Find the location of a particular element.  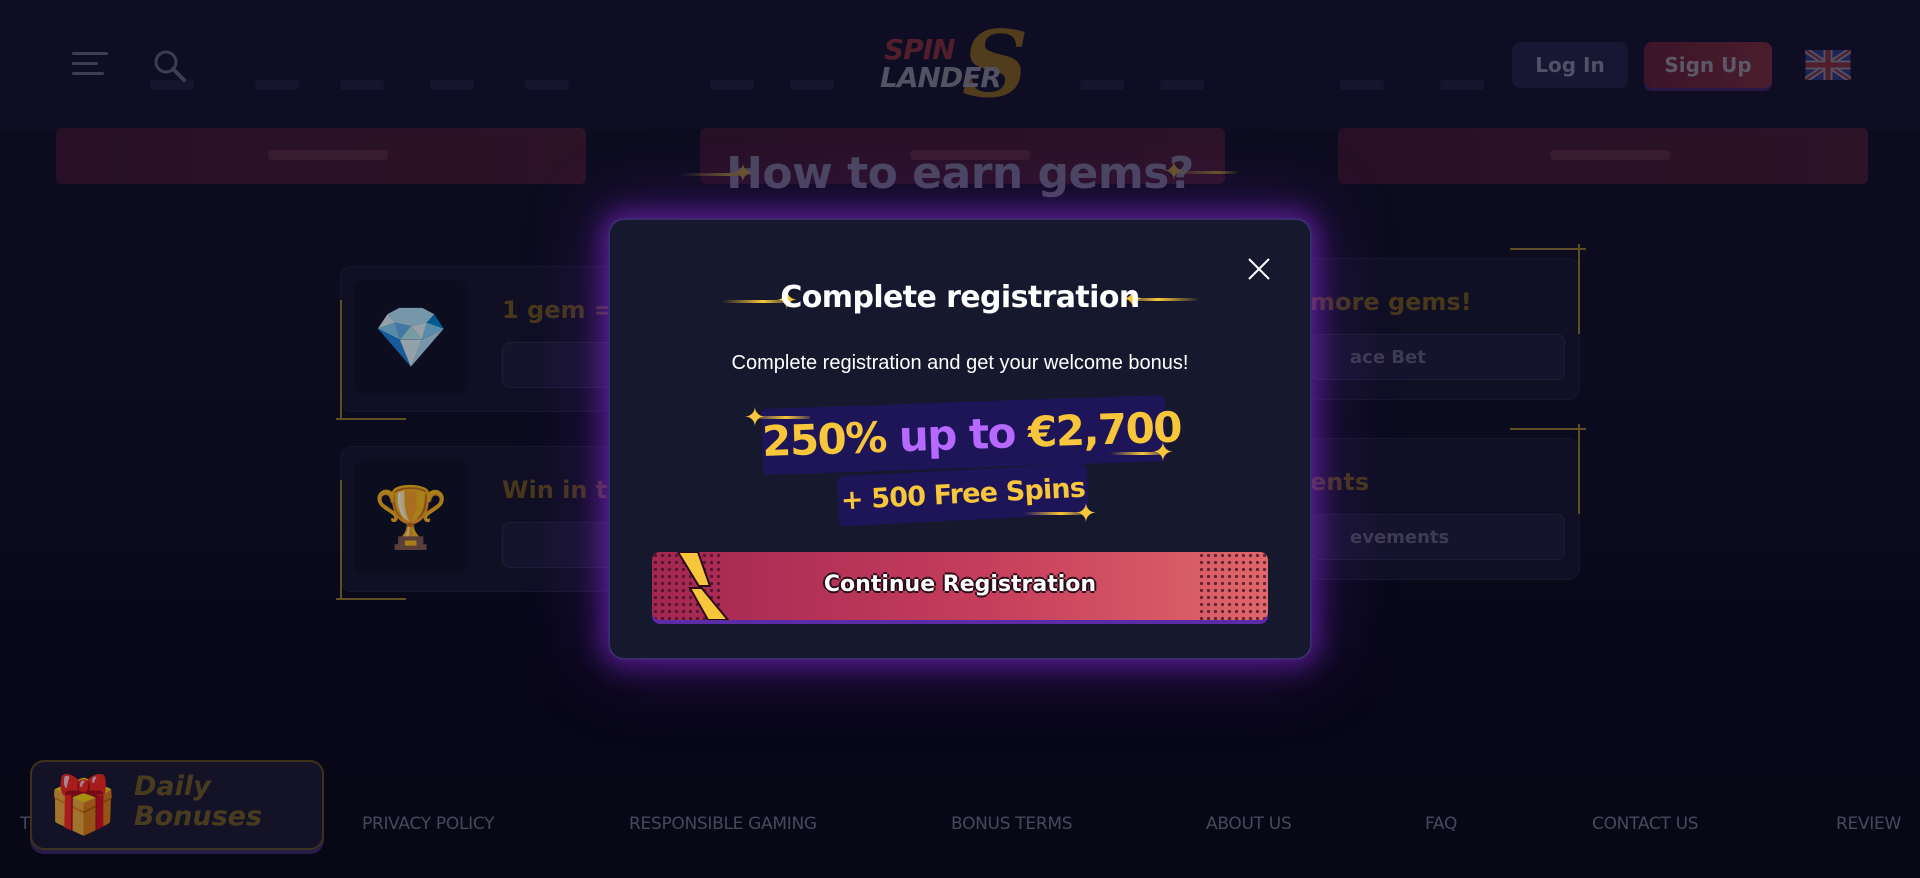

free-spins-text: + 500 Free Spins is located at coordinates (963, 494).